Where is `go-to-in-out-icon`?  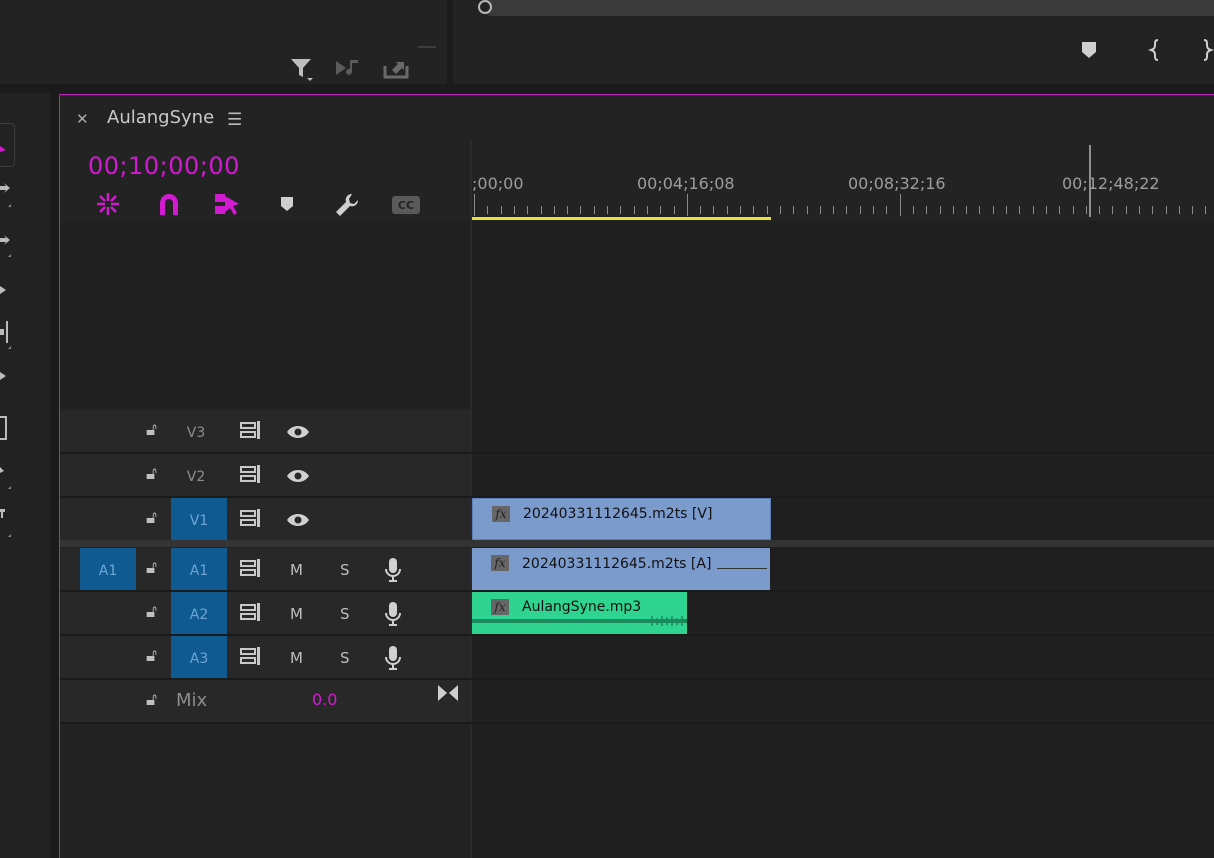 go-to-in-out-icon is located at coordinates (448, 693).